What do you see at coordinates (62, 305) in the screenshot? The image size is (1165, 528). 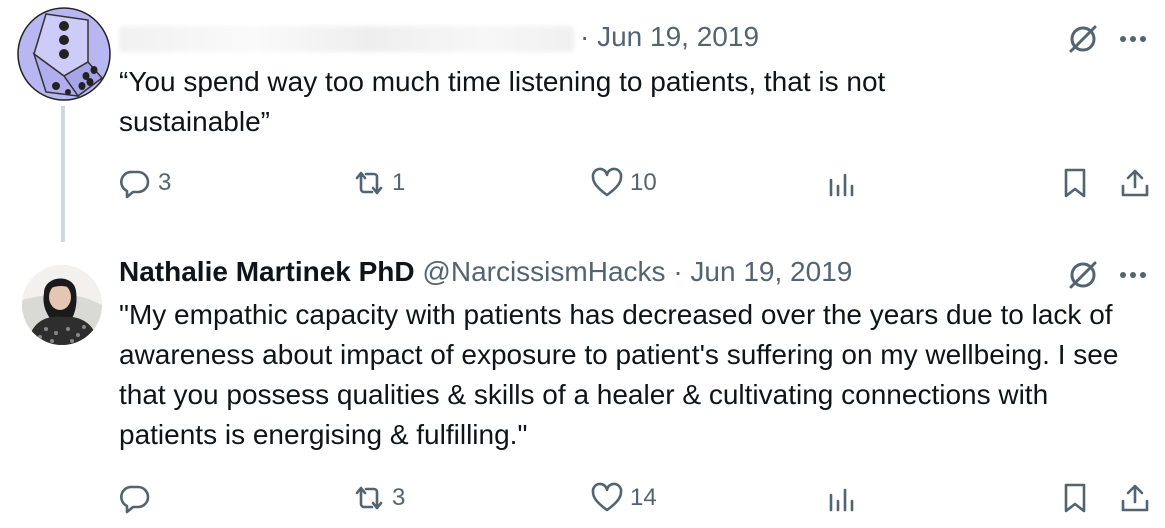 I see `photo-avatar` at bounding box center [62, 305].